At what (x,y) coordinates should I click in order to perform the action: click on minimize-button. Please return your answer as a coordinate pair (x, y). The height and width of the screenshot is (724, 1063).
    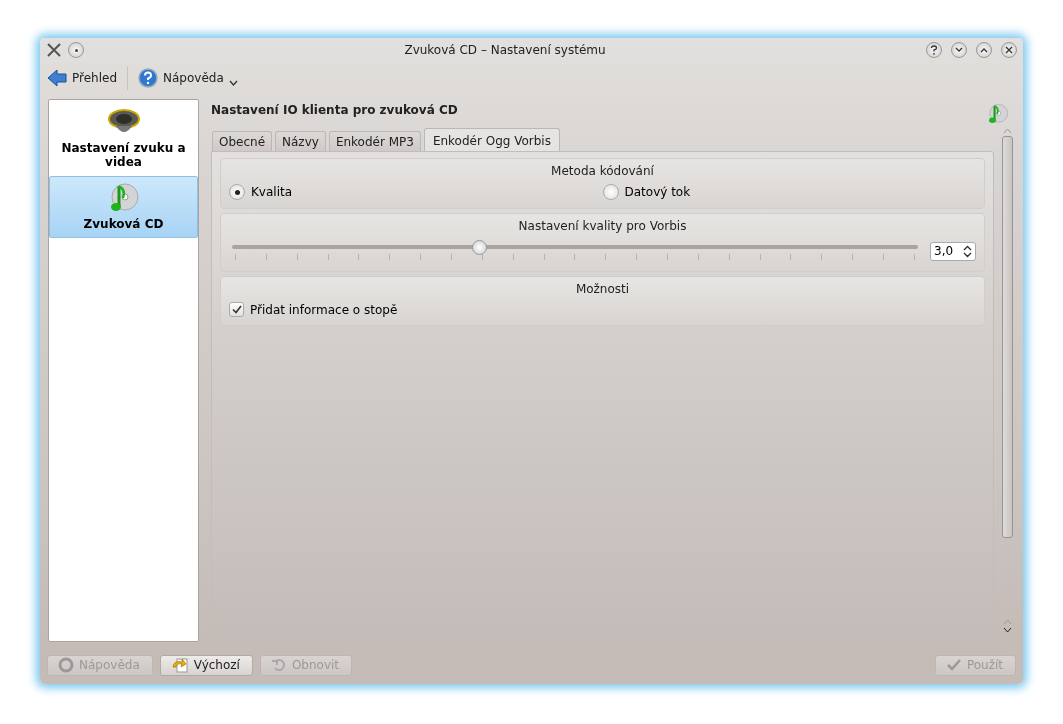
    Looking at the image, I should click on (959, 50).